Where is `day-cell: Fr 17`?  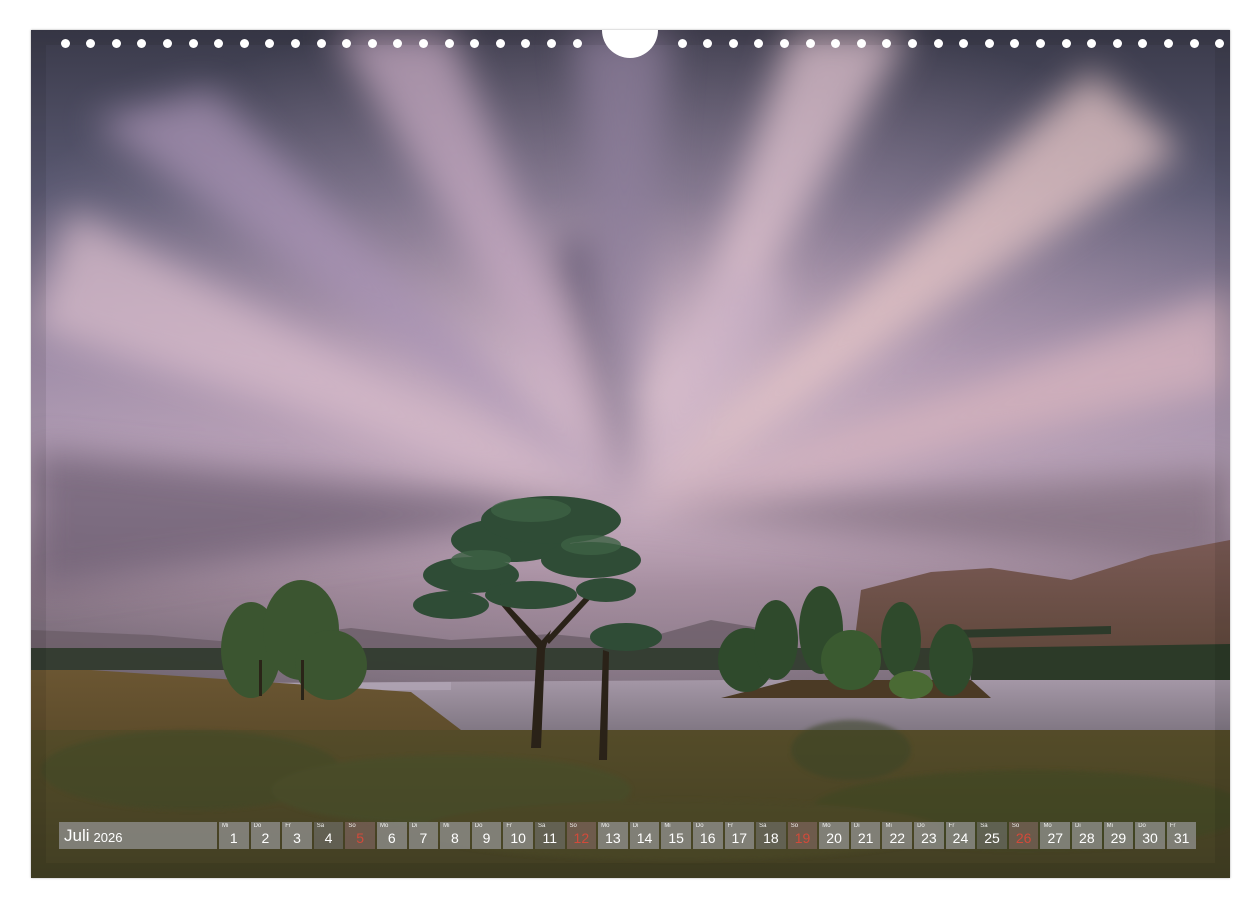 day-cell: Fr 17 is located at coordinates (739, 835).